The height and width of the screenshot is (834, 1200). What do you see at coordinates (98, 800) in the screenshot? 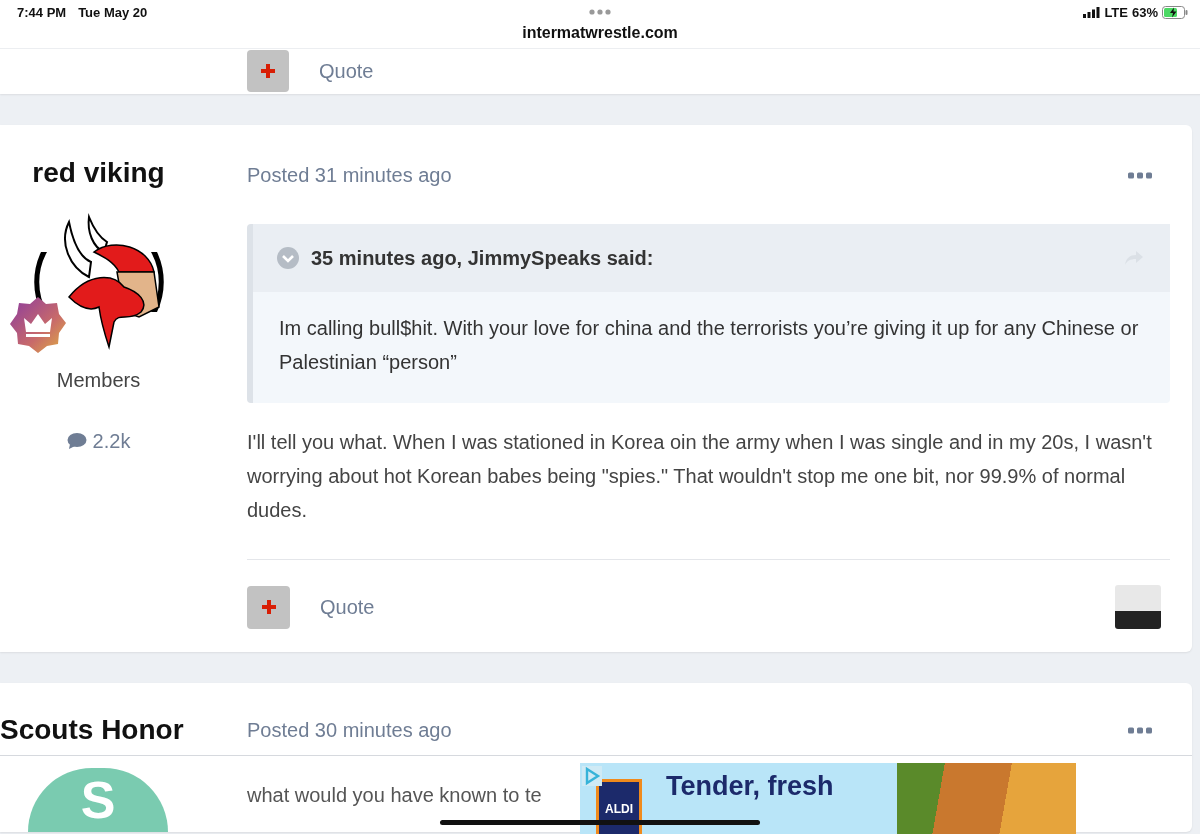
I see `letter-avatar: S` at bounding box center [98, 800].